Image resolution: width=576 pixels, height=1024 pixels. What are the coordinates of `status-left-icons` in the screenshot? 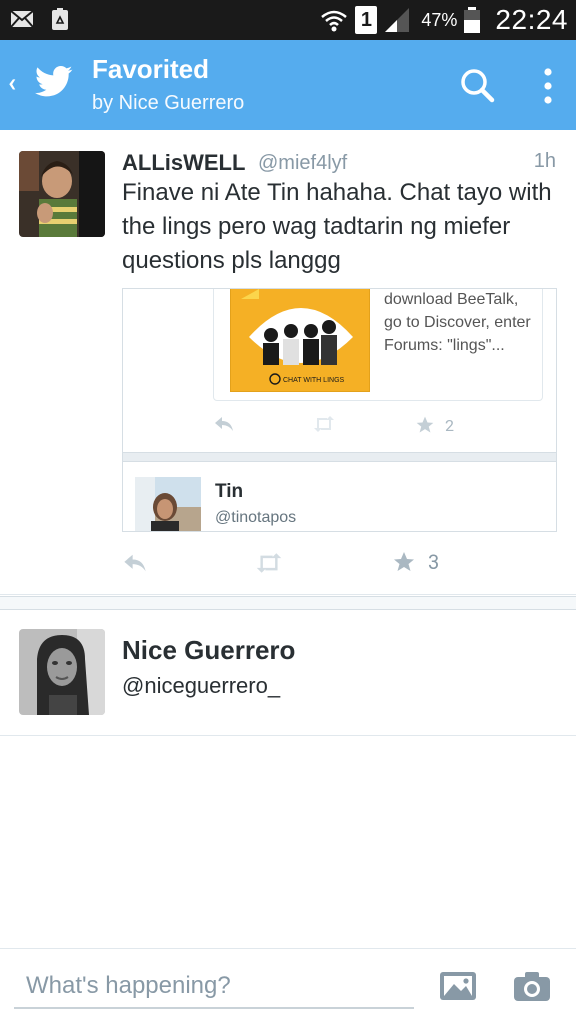 It's located at (41, 19).